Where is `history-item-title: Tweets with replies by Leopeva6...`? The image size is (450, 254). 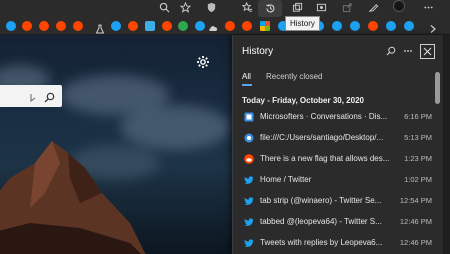
history-item-title: Tweets with replies by Leopeva6... is located at coordinates (321, 242).